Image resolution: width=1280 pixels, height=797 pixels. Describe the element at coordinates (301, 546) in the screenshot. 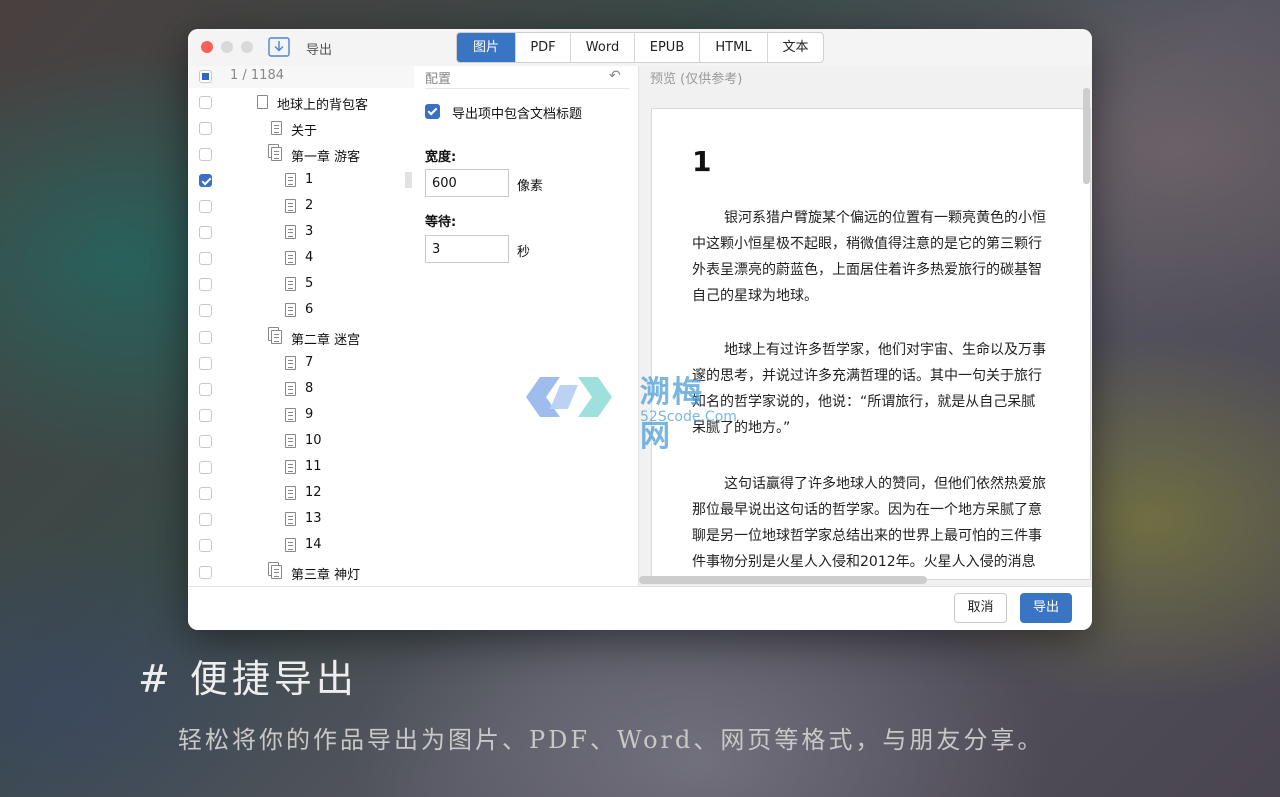

I see `tree-row-14: 14` at that location.